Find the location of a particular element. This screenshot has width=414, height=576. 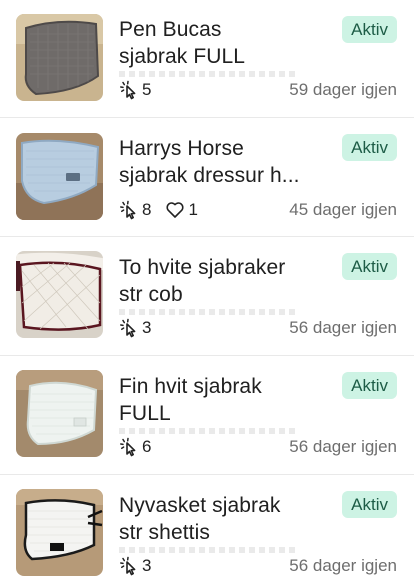

favorites-count: 1 is located at coordinates (193, 209).